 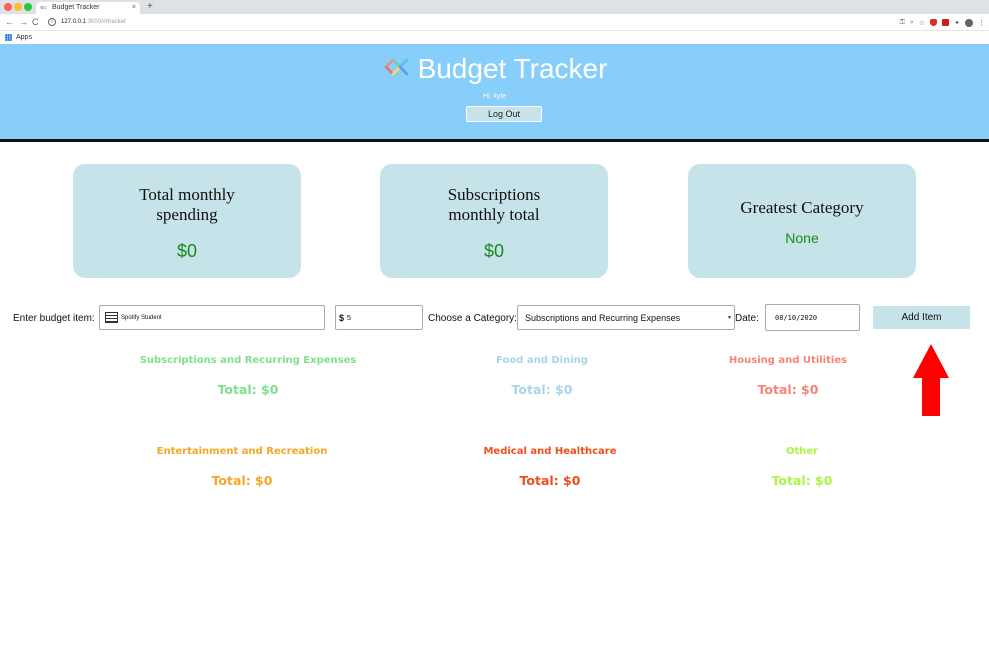 I want to click on category-name: Medical and Healthcare, so click(x=550, y=451).